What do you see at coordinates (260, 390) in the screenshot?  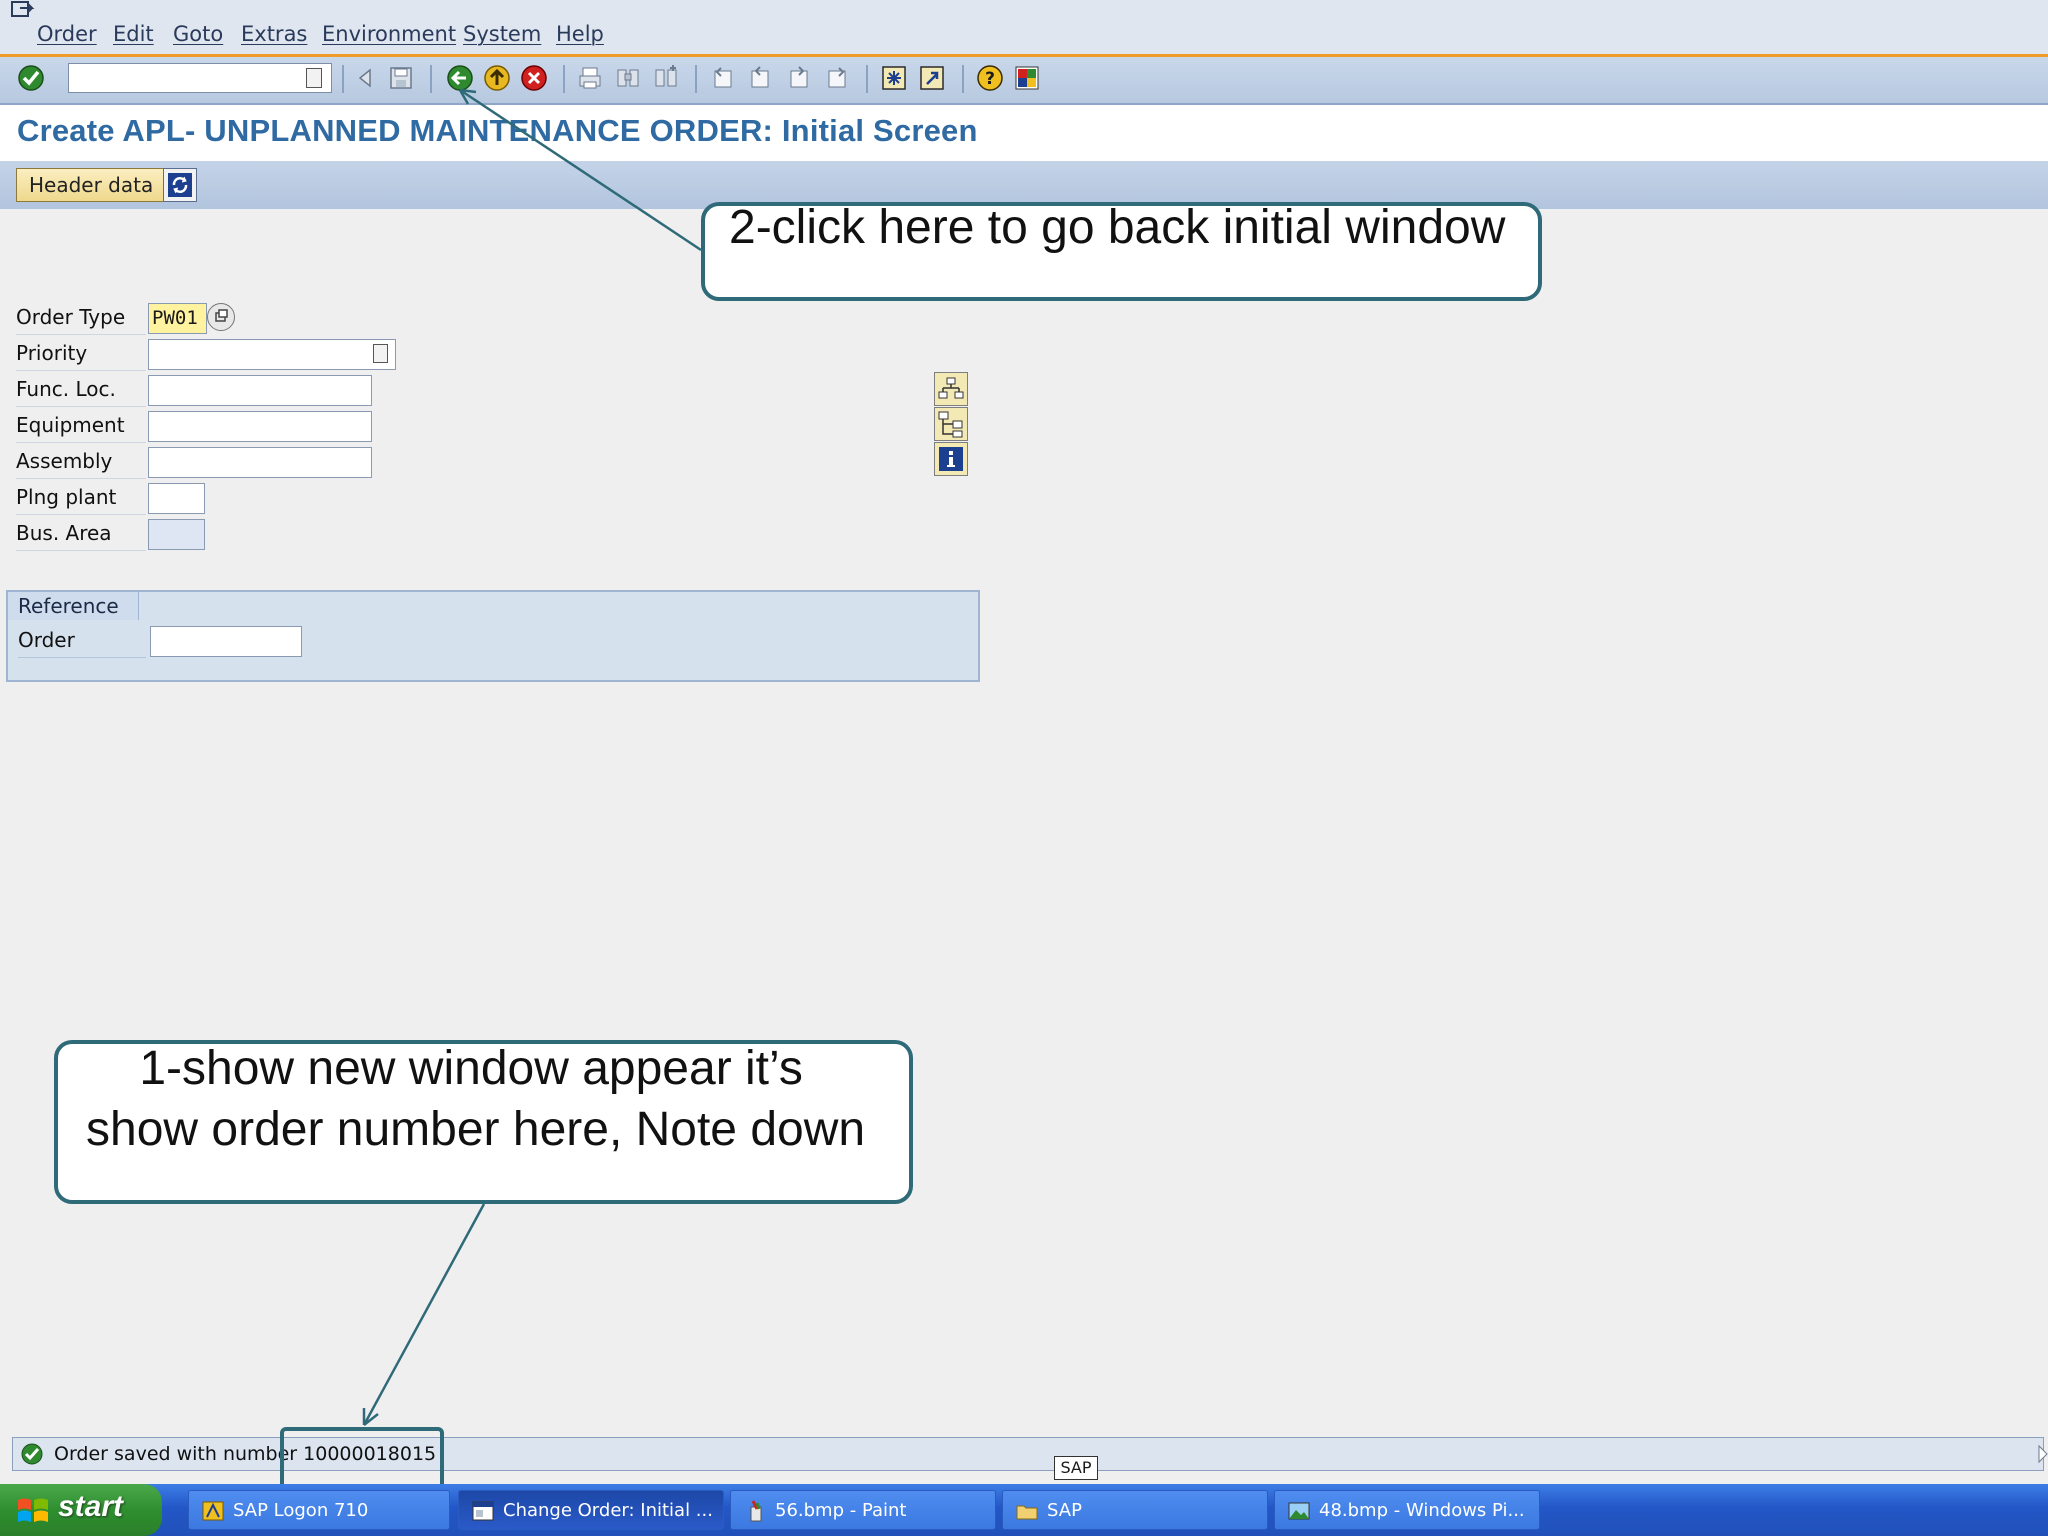 I see `func-loc-input` at bounding box center [260, 390].